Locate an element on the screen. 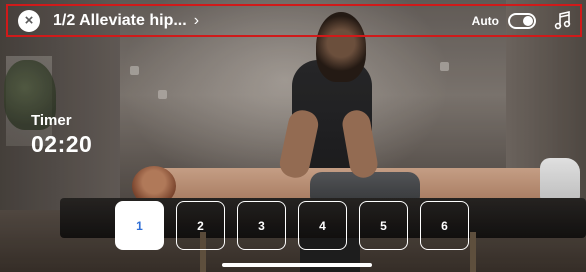 The width and height of the screenshot is (586, 272). exercise-title-link: 1/2 Alleviate hip... › is located at coordinates (126, 21).